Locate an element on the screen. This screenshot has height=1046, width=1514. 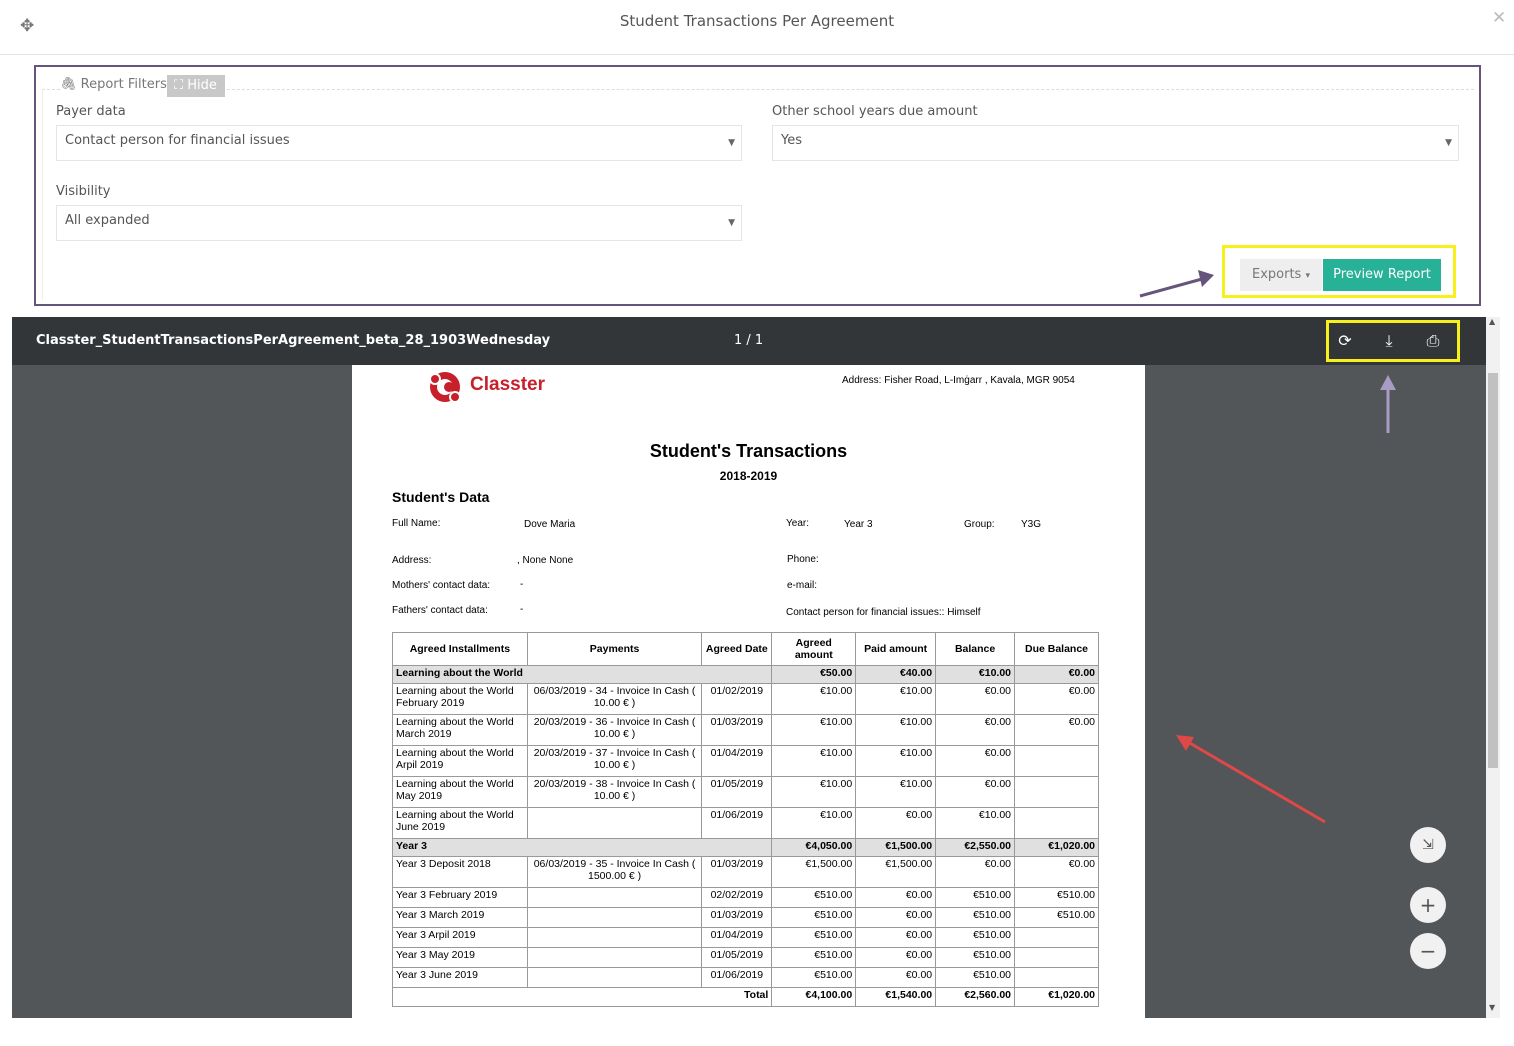
year-value: Year 3 is located at coordinates (858, 524).